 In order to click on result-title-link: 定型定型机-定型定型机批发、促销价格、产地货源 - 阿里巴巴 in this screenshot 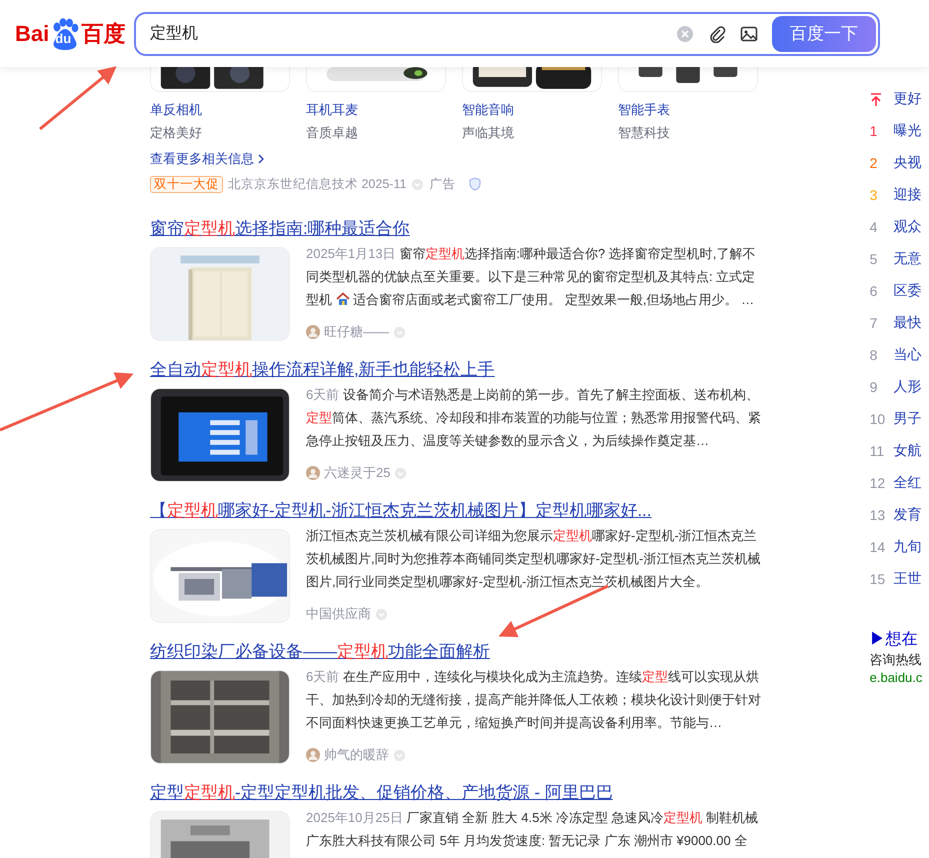, I will do `click(381, 792)`.